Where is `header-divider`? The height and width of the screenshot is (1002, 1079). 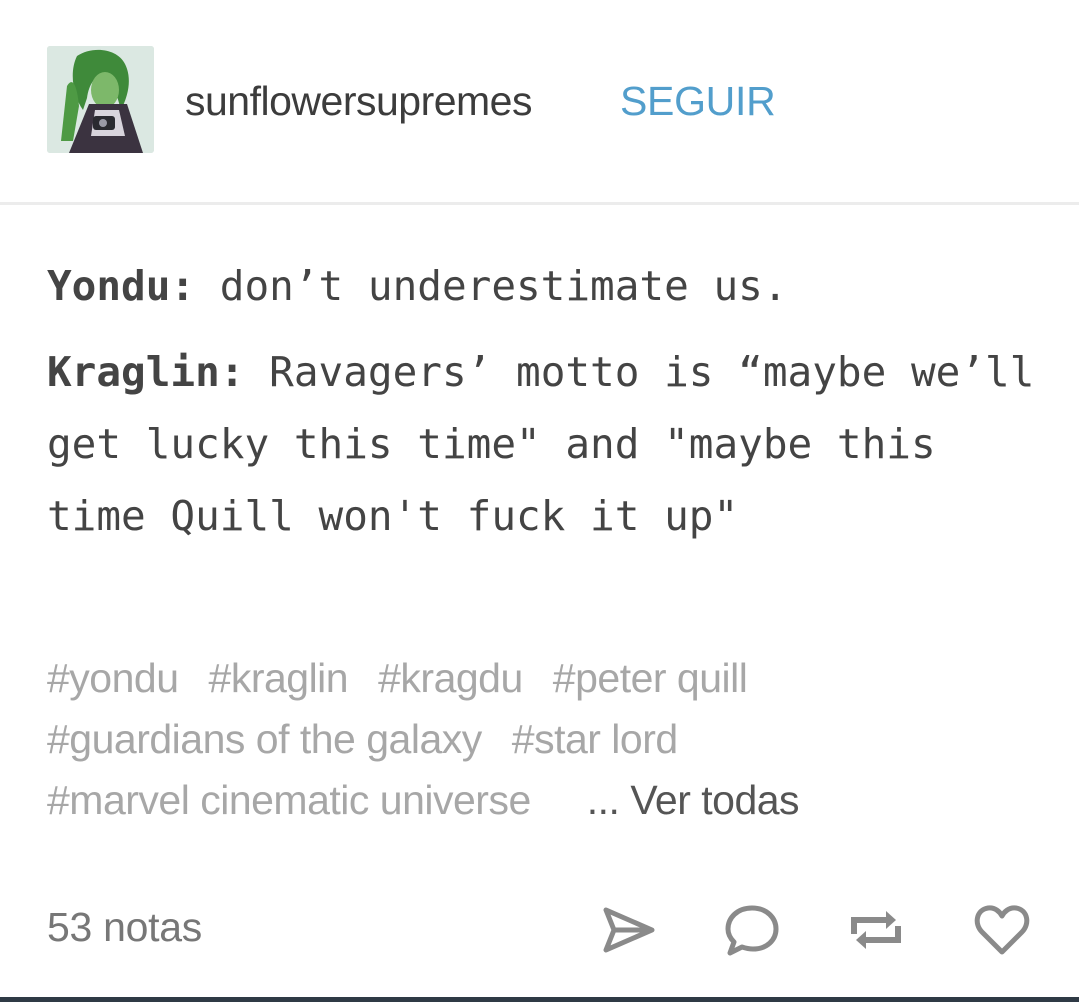 header-divider is located at coordinates (539, 203).